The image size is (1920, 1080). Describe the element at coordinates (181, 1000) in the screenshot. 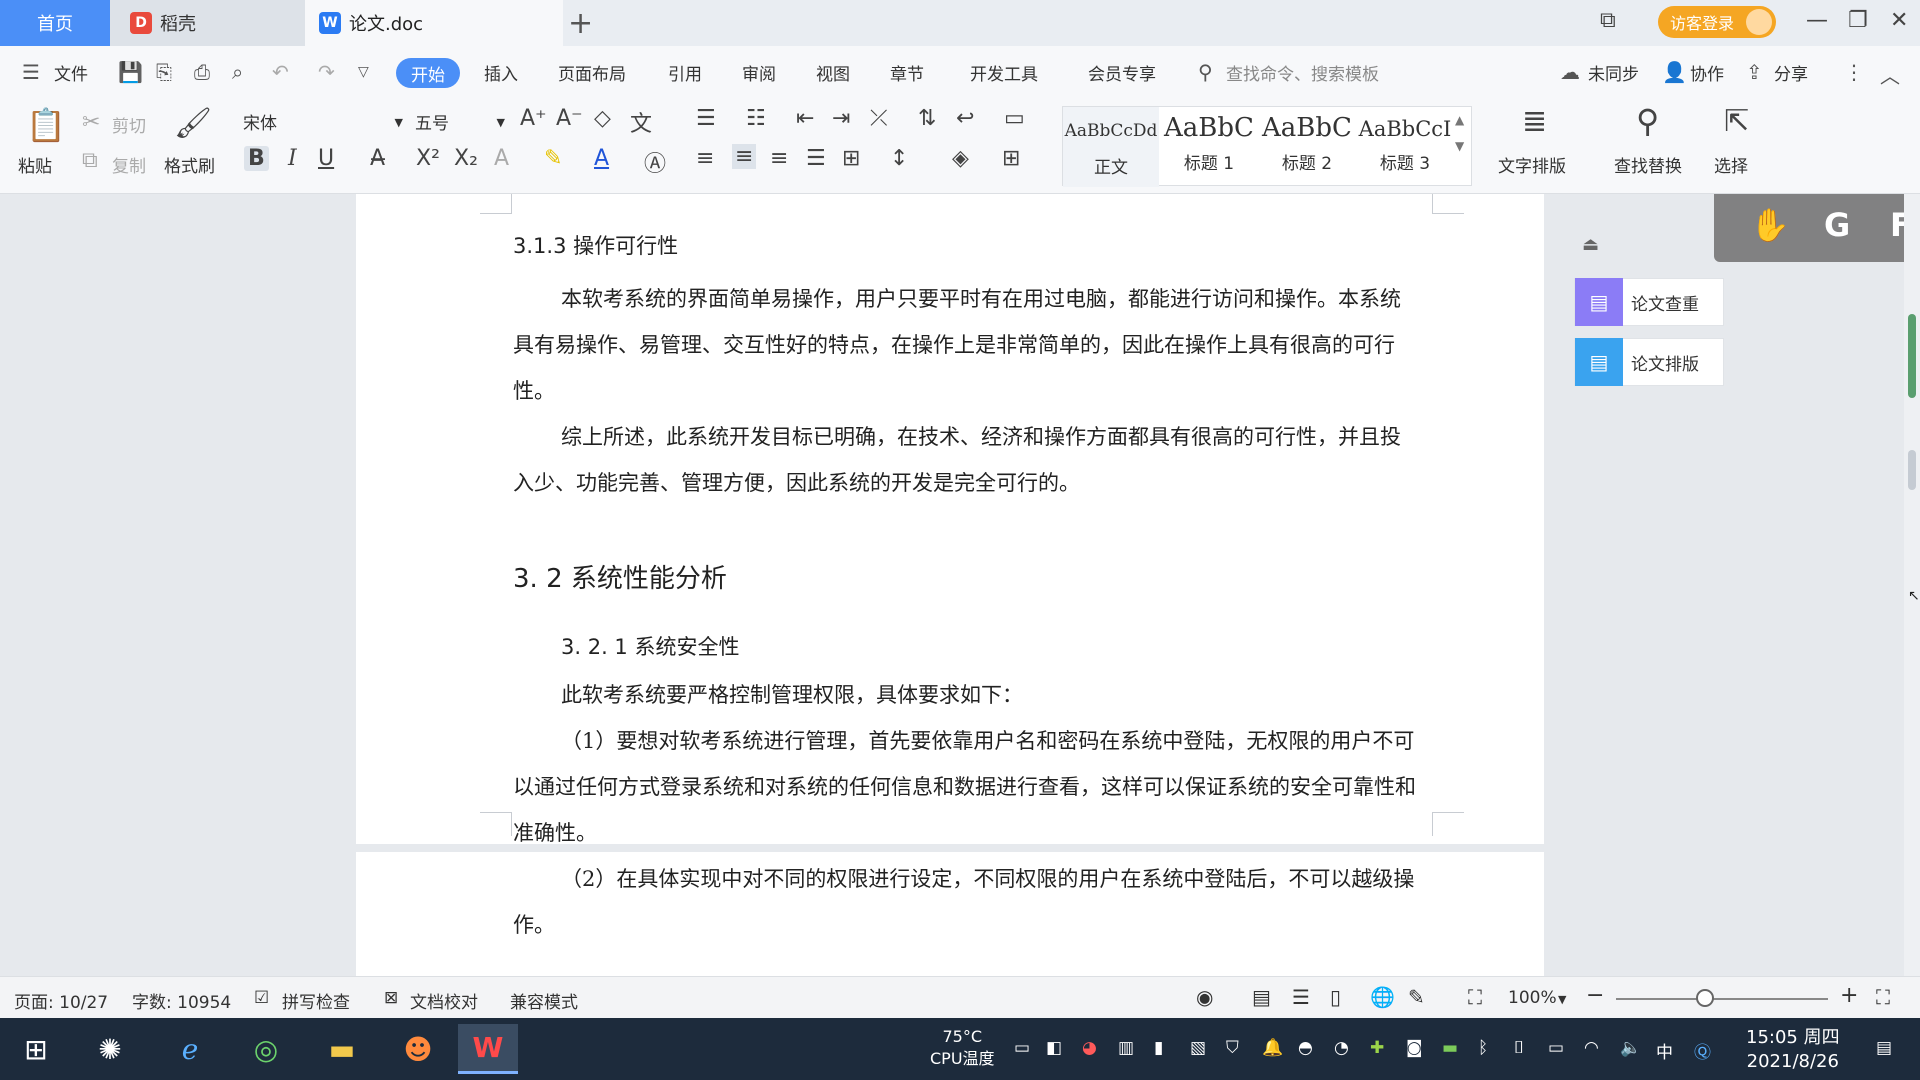

I see `word-count: 字数: 10954` at that location.